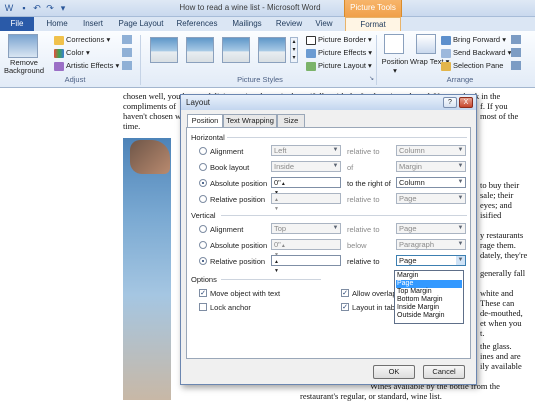 The width and height of the screenshot is (535, 401). I want to click on h-alignment-select: Left ▼, so click(306, 150).